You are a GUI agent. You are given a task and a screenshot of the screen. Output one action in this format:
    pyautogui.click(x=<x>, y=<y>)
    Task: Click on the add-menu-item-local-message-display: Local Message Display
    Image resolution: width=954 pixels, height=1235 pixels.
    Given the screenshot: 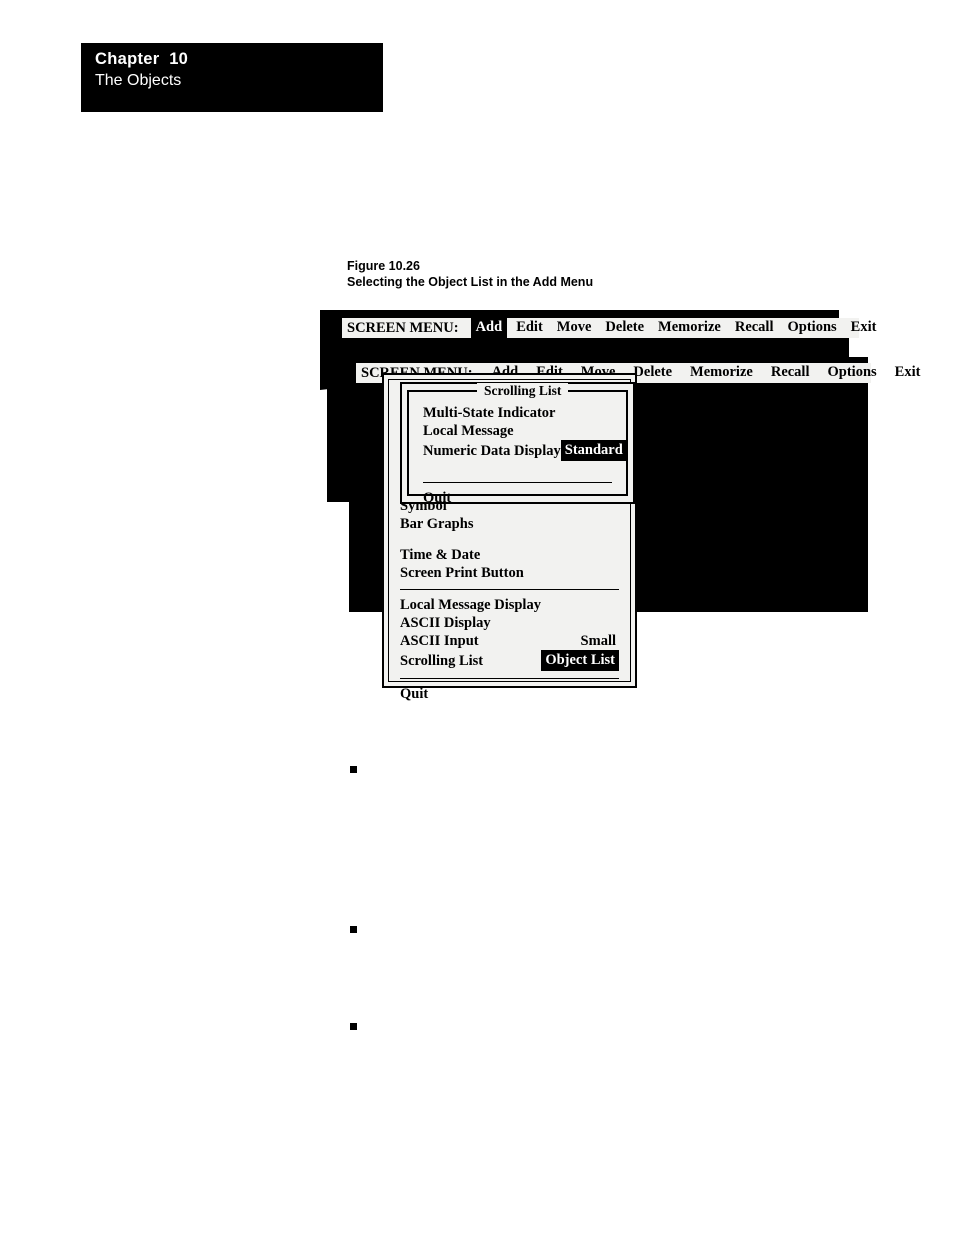 What is the action you would take?
    pyautogui.click(x=509, y=605)
    